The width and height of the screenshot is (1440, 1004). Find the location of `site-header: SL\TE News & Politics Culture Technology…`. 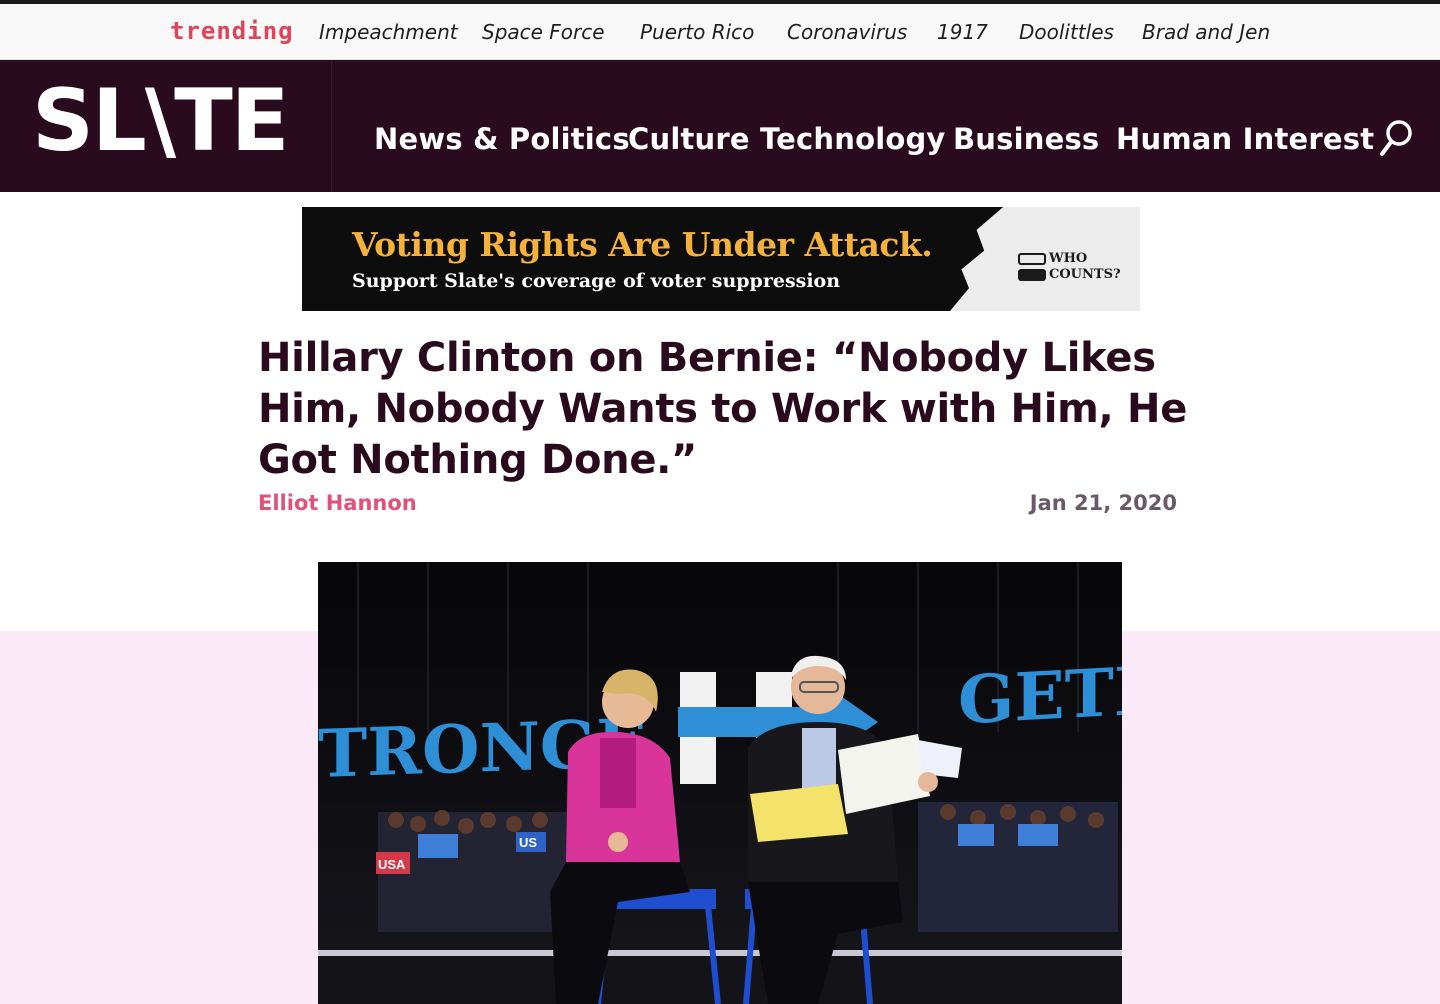

site-header: SL\TE News & Politics Culture Technology… is located at coordinates (720, 126).